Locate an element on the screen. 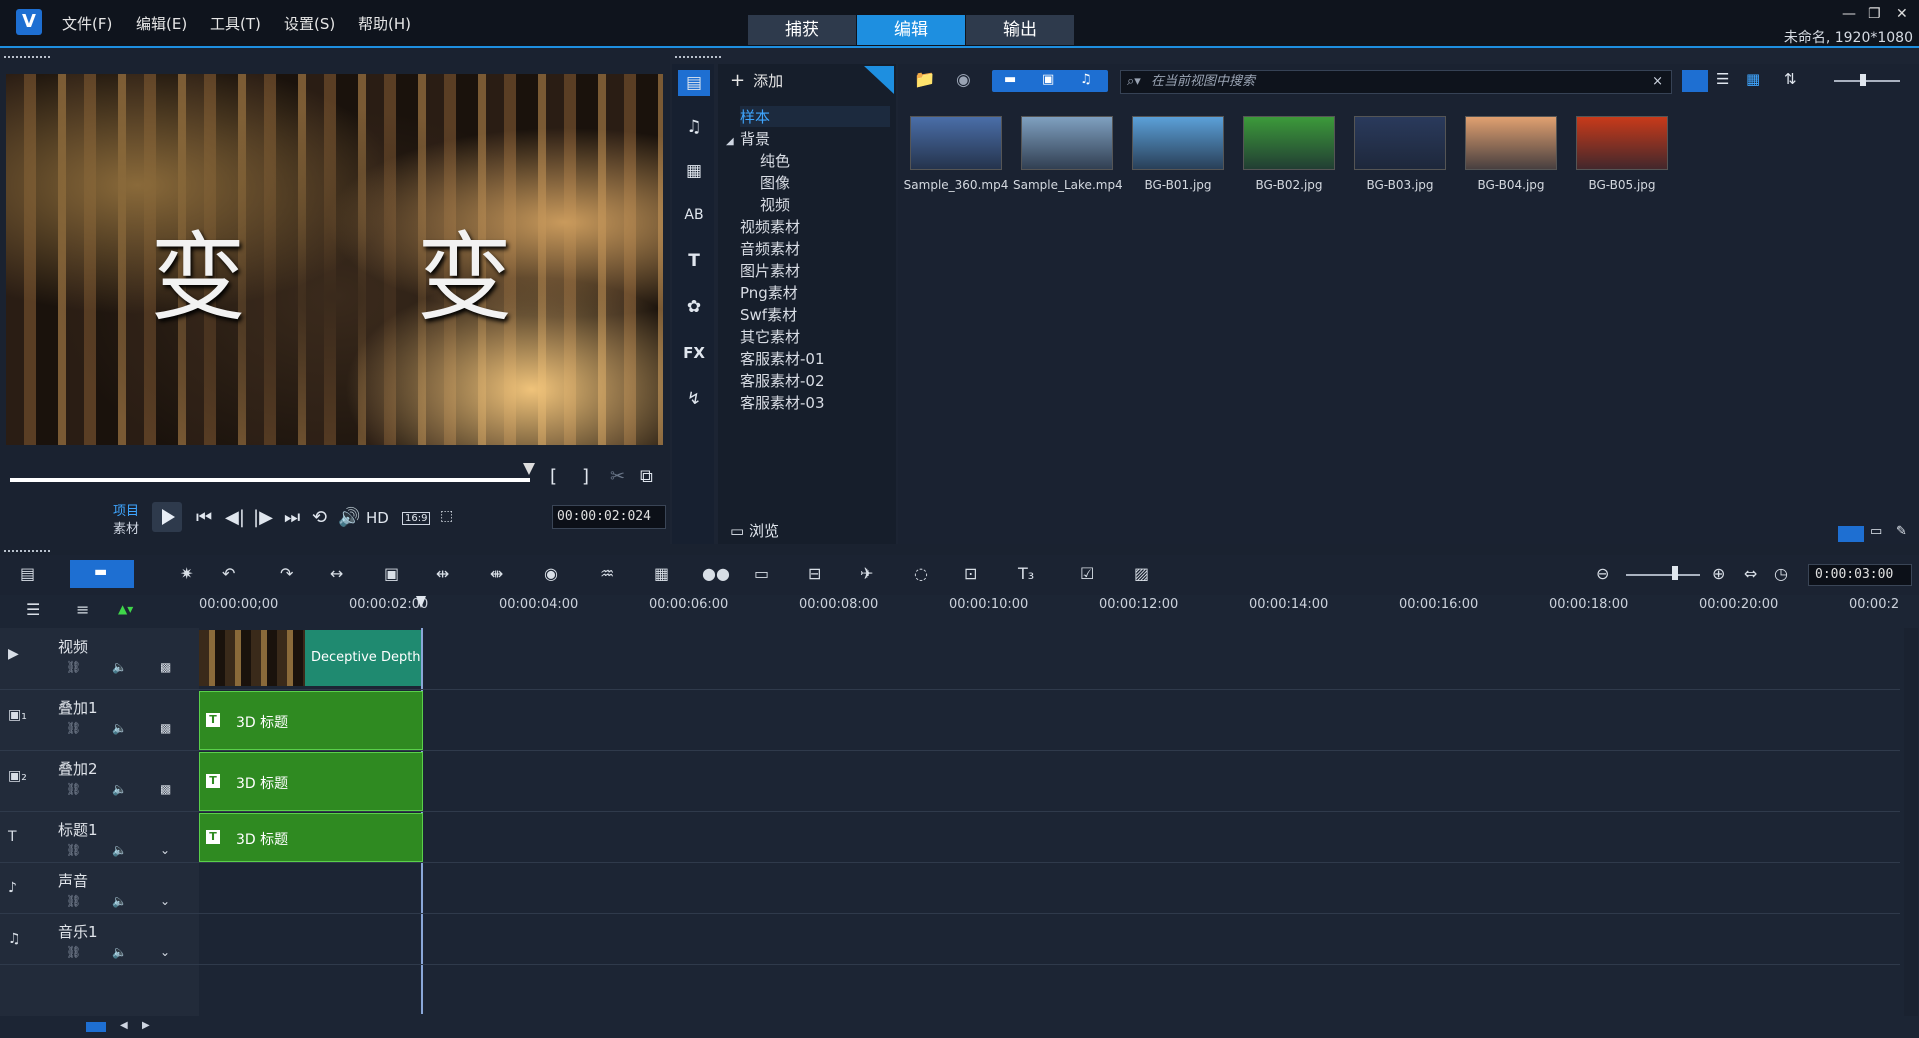 The image size is (1919, 1038). path-icon: ↯ is located at coordinates (694, 399).